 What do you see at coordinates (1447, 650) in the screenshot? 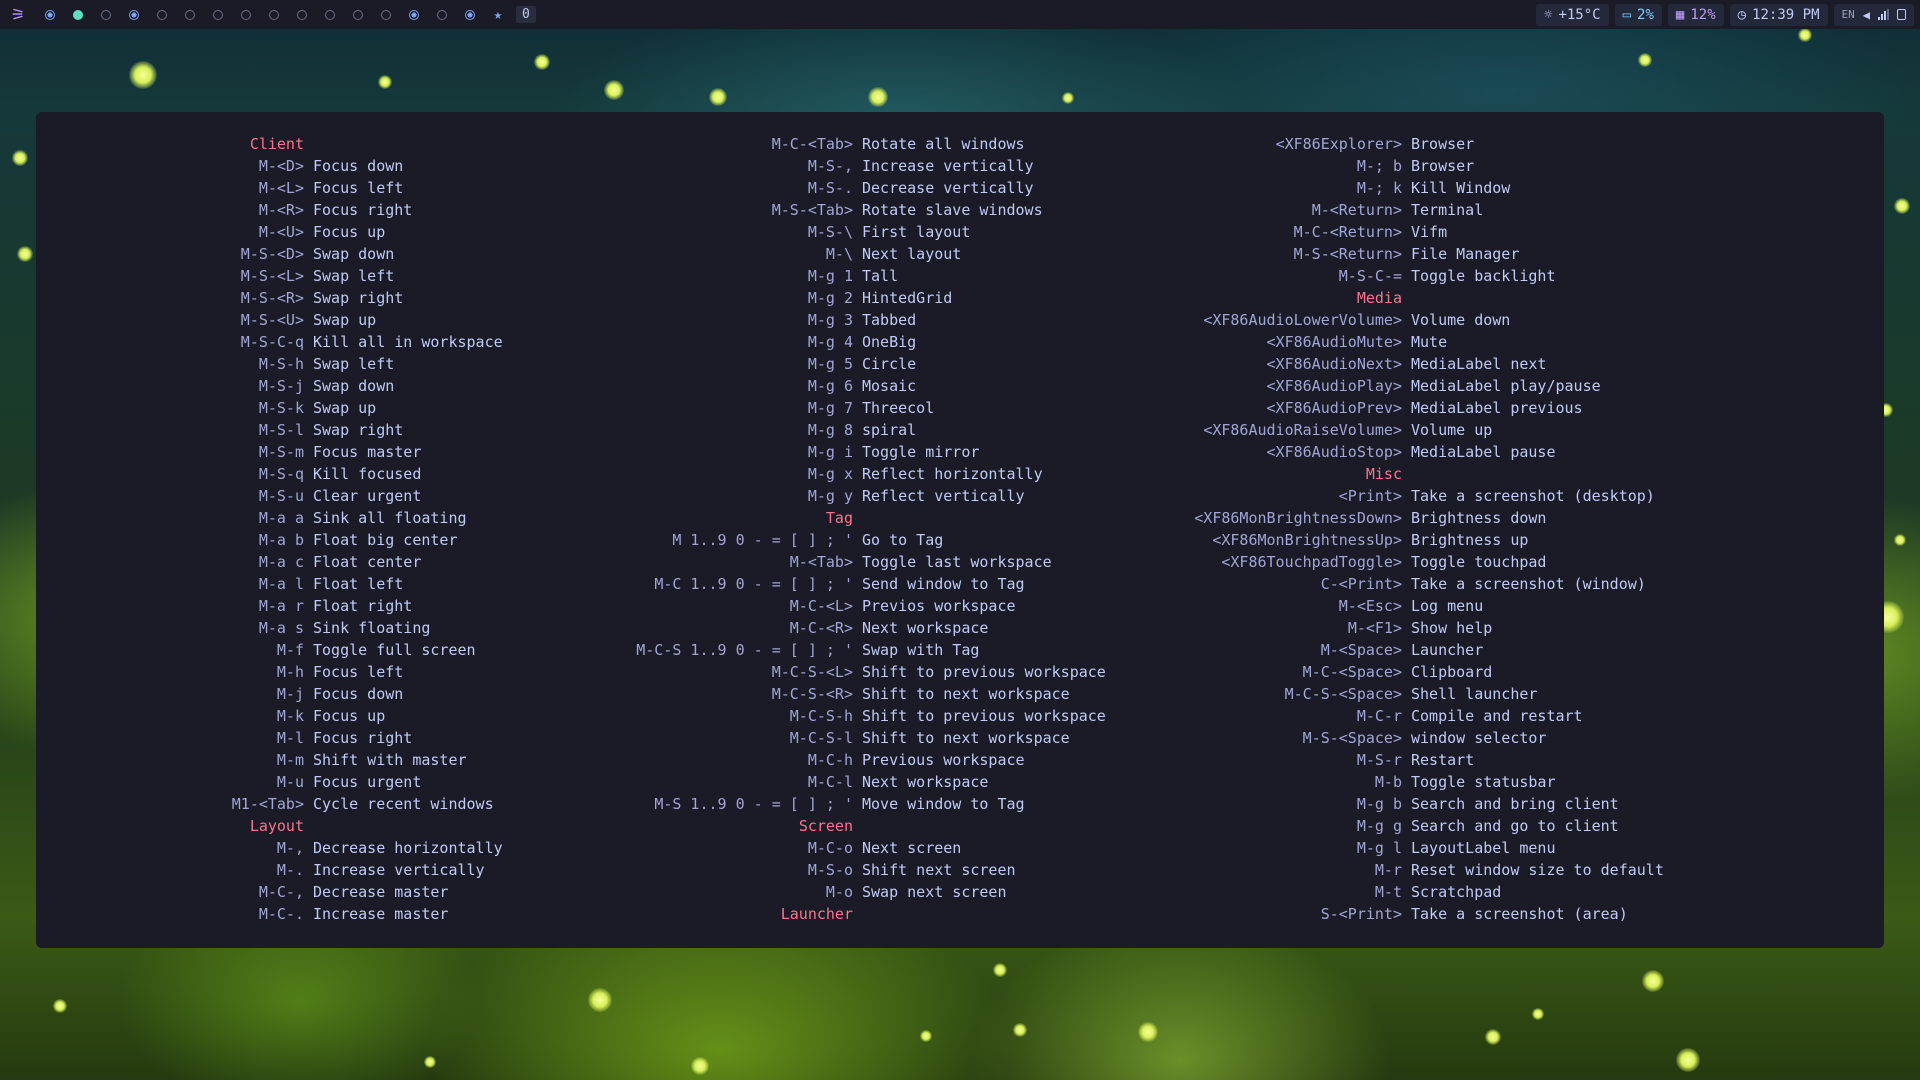
I see `keybinding-description: Launcher` at bounding box center [1447, 650].